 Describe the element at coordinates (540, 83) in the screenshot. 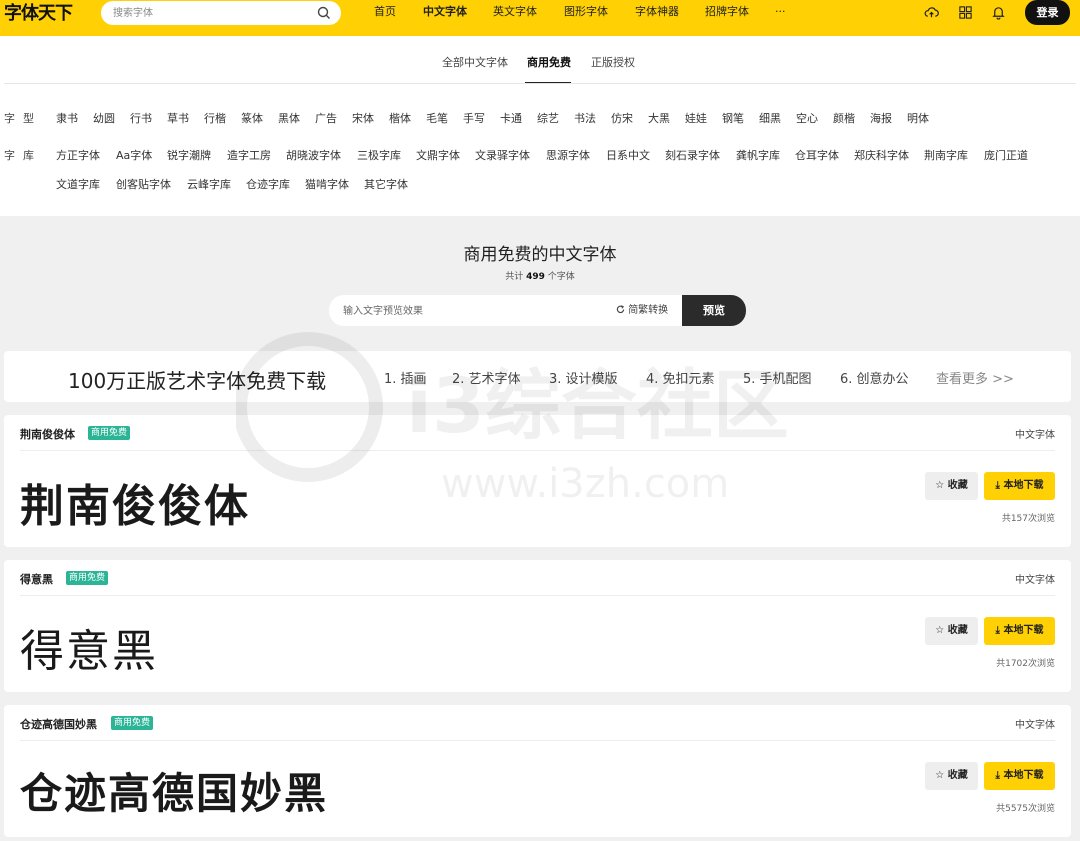

I see `divider` at that location.